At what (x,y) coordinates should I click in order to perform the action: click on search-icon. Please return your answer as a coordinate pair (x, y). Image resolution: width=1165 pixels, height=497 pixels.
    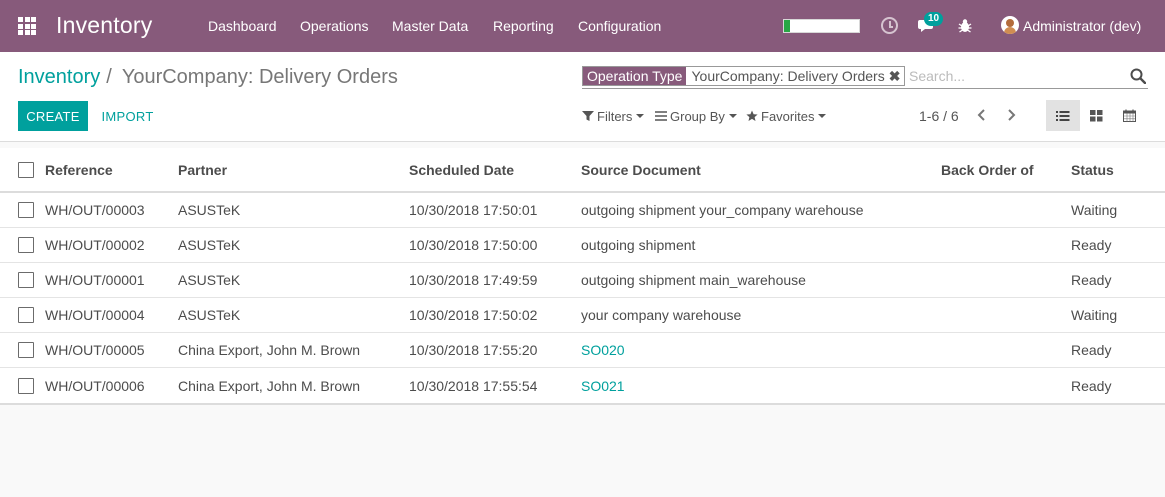
    Looking at the image, I should click on (1138, 76).